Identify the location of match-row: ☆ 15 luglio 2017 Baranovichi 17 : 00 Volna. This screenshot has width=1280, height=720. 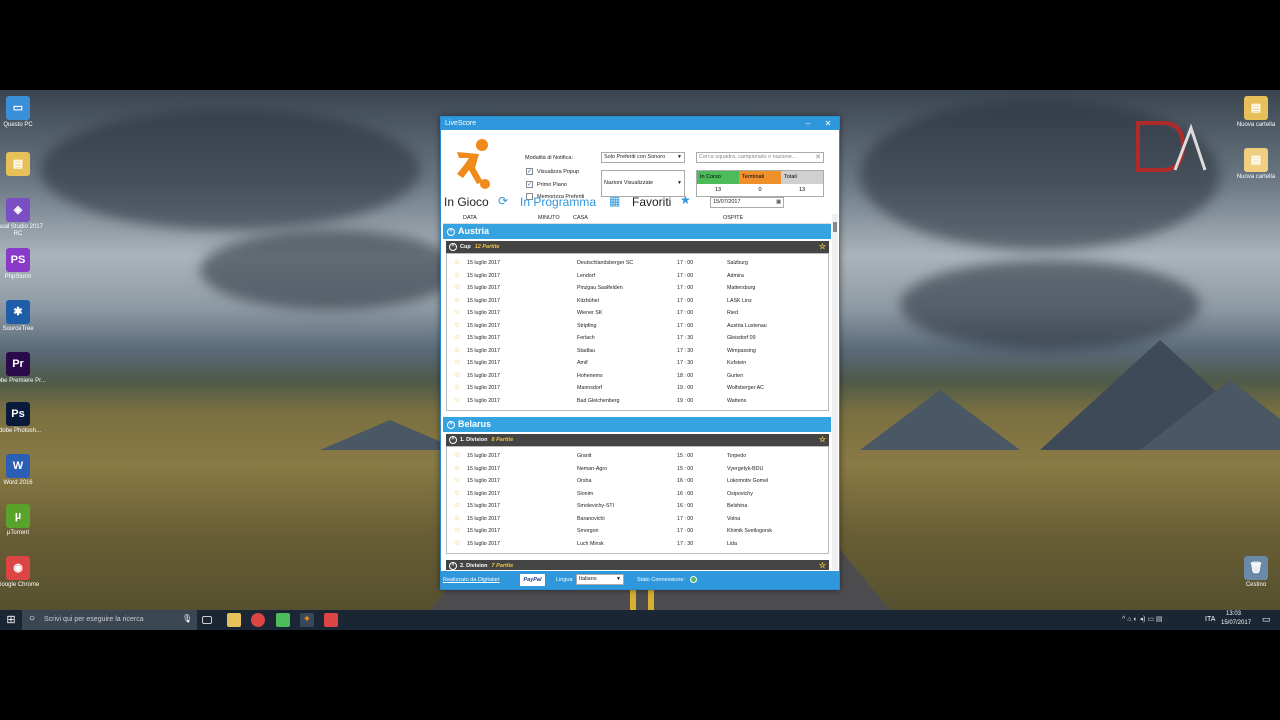
(637, 519).